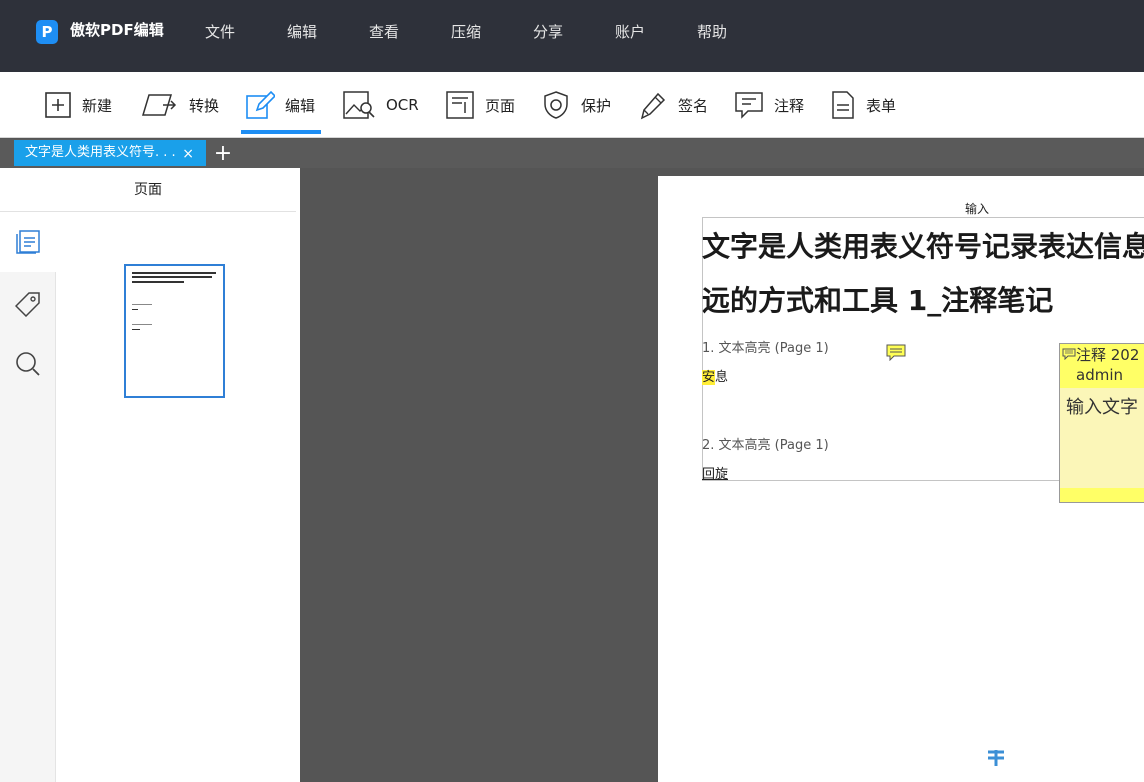 The image size is (1144, 782). Describe the element at coordinates (576, 105) in the screenshot. I see `protect-button: 保护` at that location.